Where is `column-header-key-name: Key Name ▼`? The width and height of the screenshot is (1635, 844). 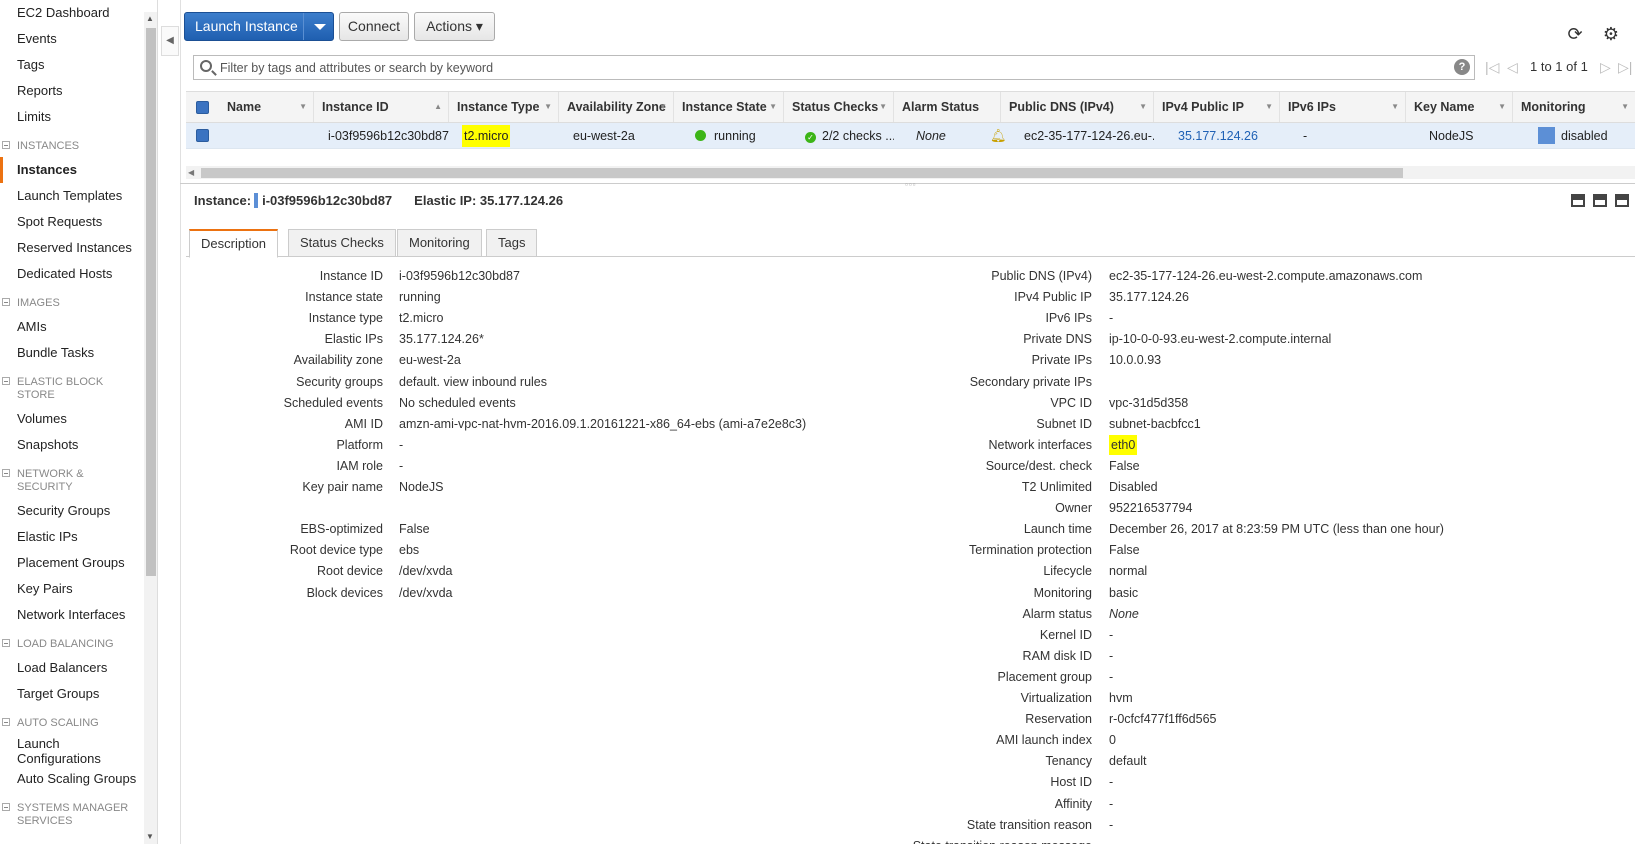 column-header-key-name: Key Name ▼ is located at coordinates (1459, 107).